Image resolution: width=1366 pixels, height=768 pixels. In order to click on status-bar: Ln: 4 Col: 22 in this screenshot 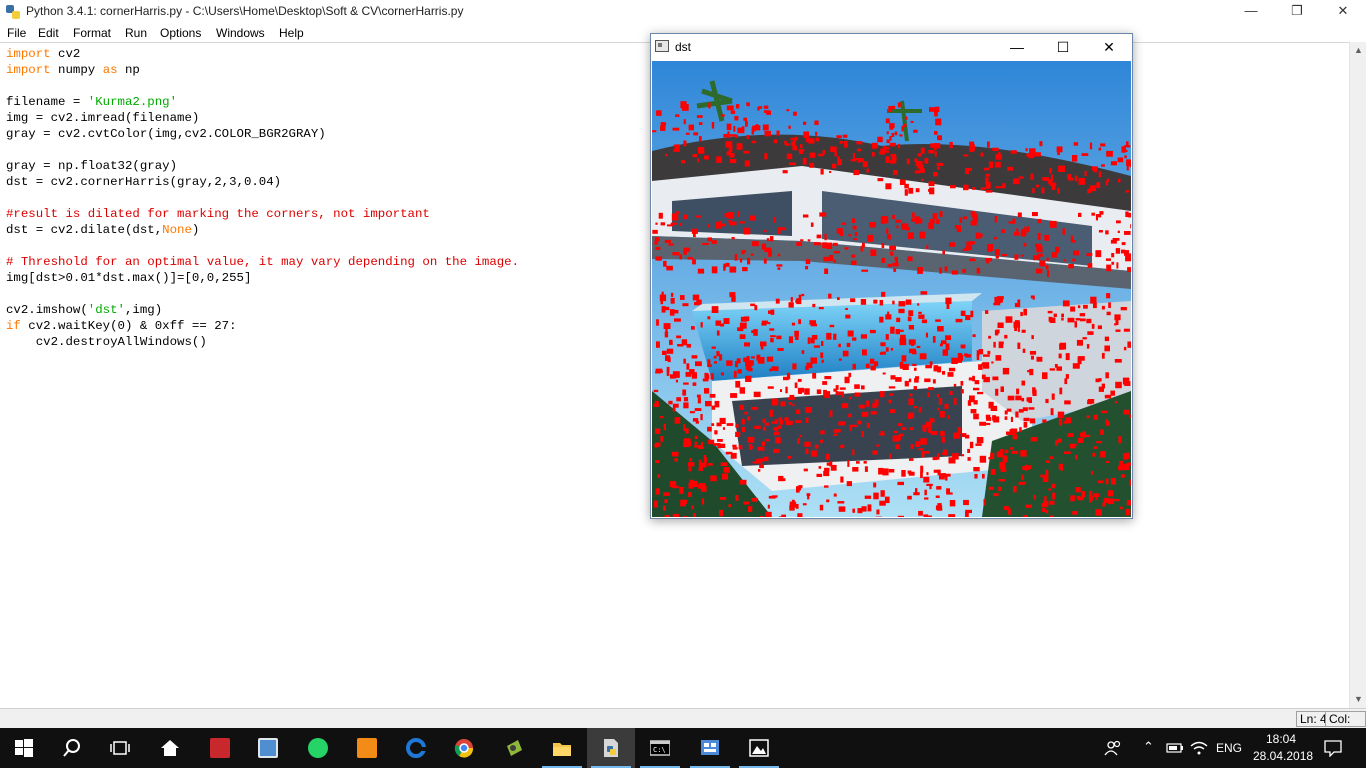, I will do `click(683, 724)`.